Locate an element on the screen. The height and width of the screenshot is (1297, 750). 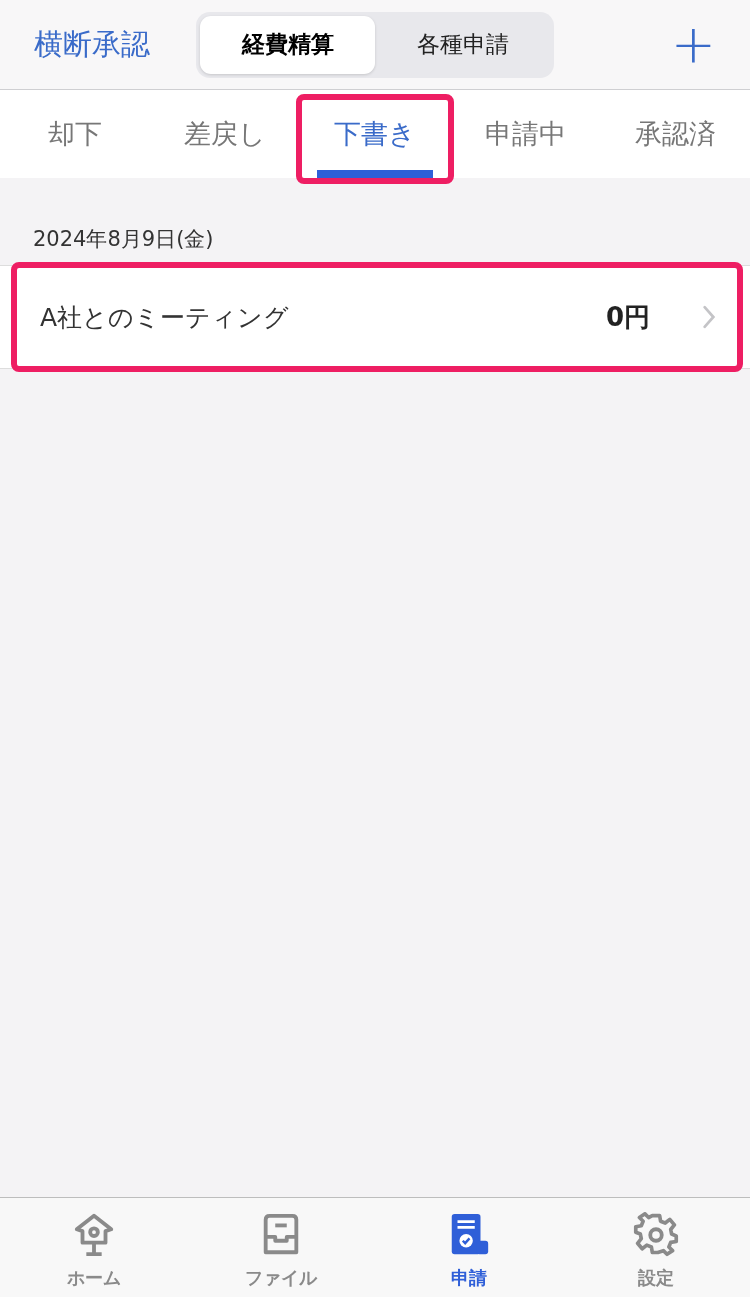
app-title: 横断承認 is located at coordinates (115, 44).